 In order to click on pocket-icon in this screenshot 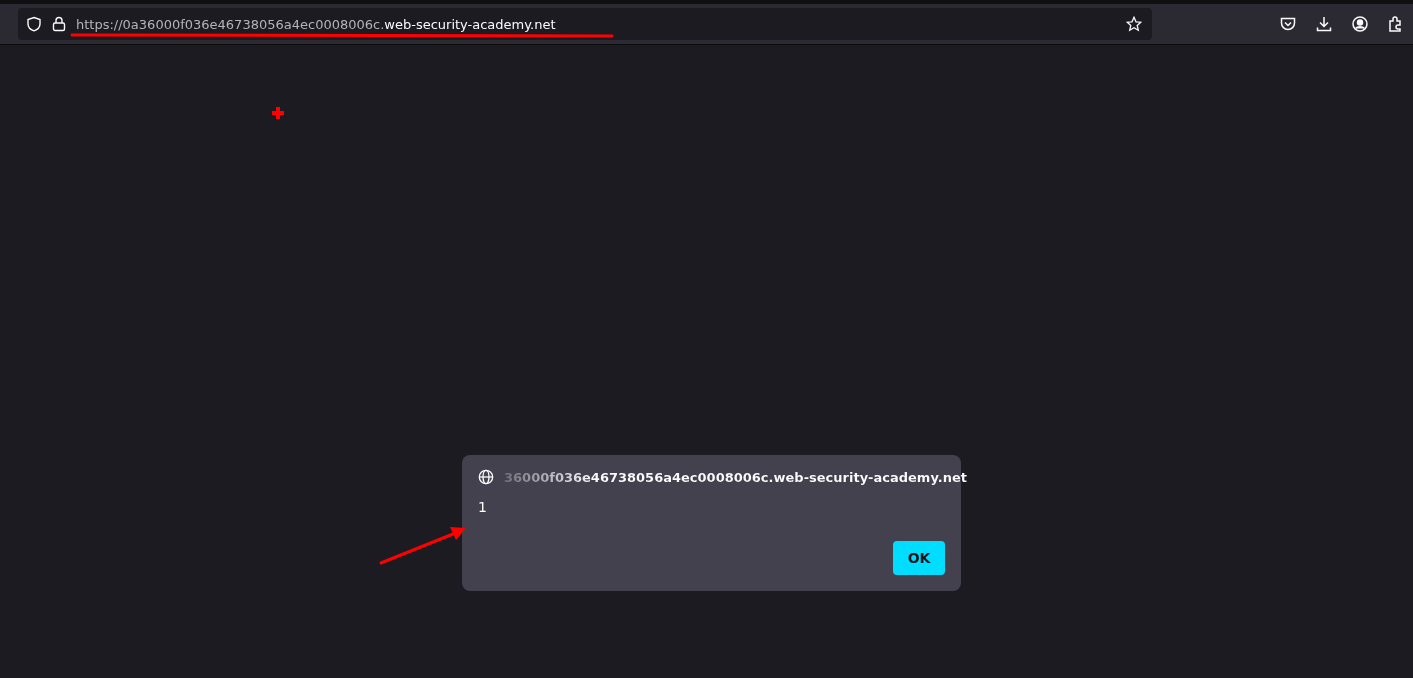, I will do `click(1288, 24)`.